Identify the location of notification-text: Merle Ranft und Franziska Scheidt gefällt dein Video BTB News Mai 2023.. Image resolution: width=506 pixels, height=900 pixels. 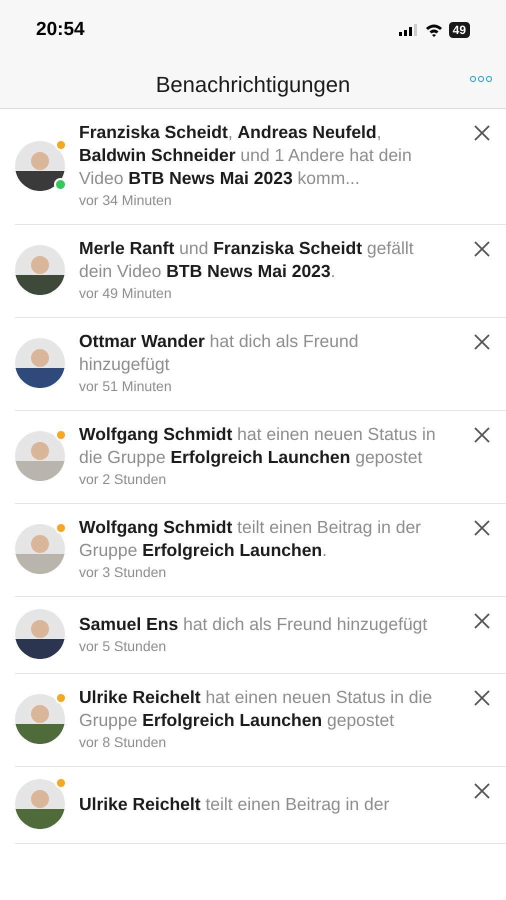
(247, 260).